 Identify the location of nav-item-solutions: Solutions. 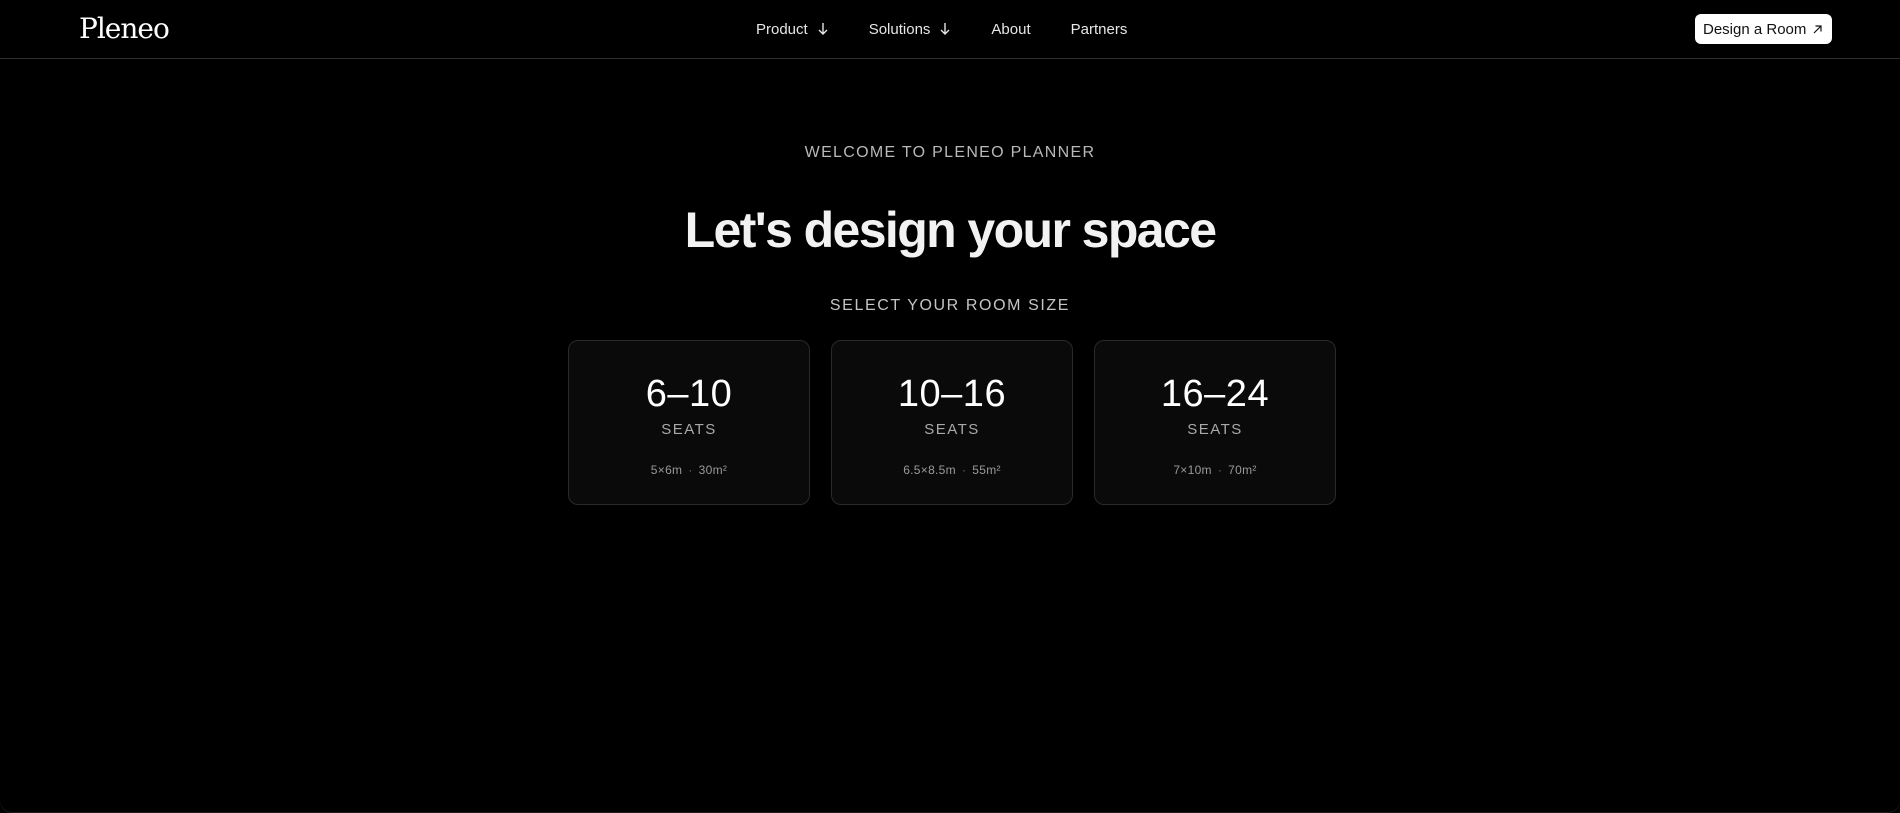
(910, 29).